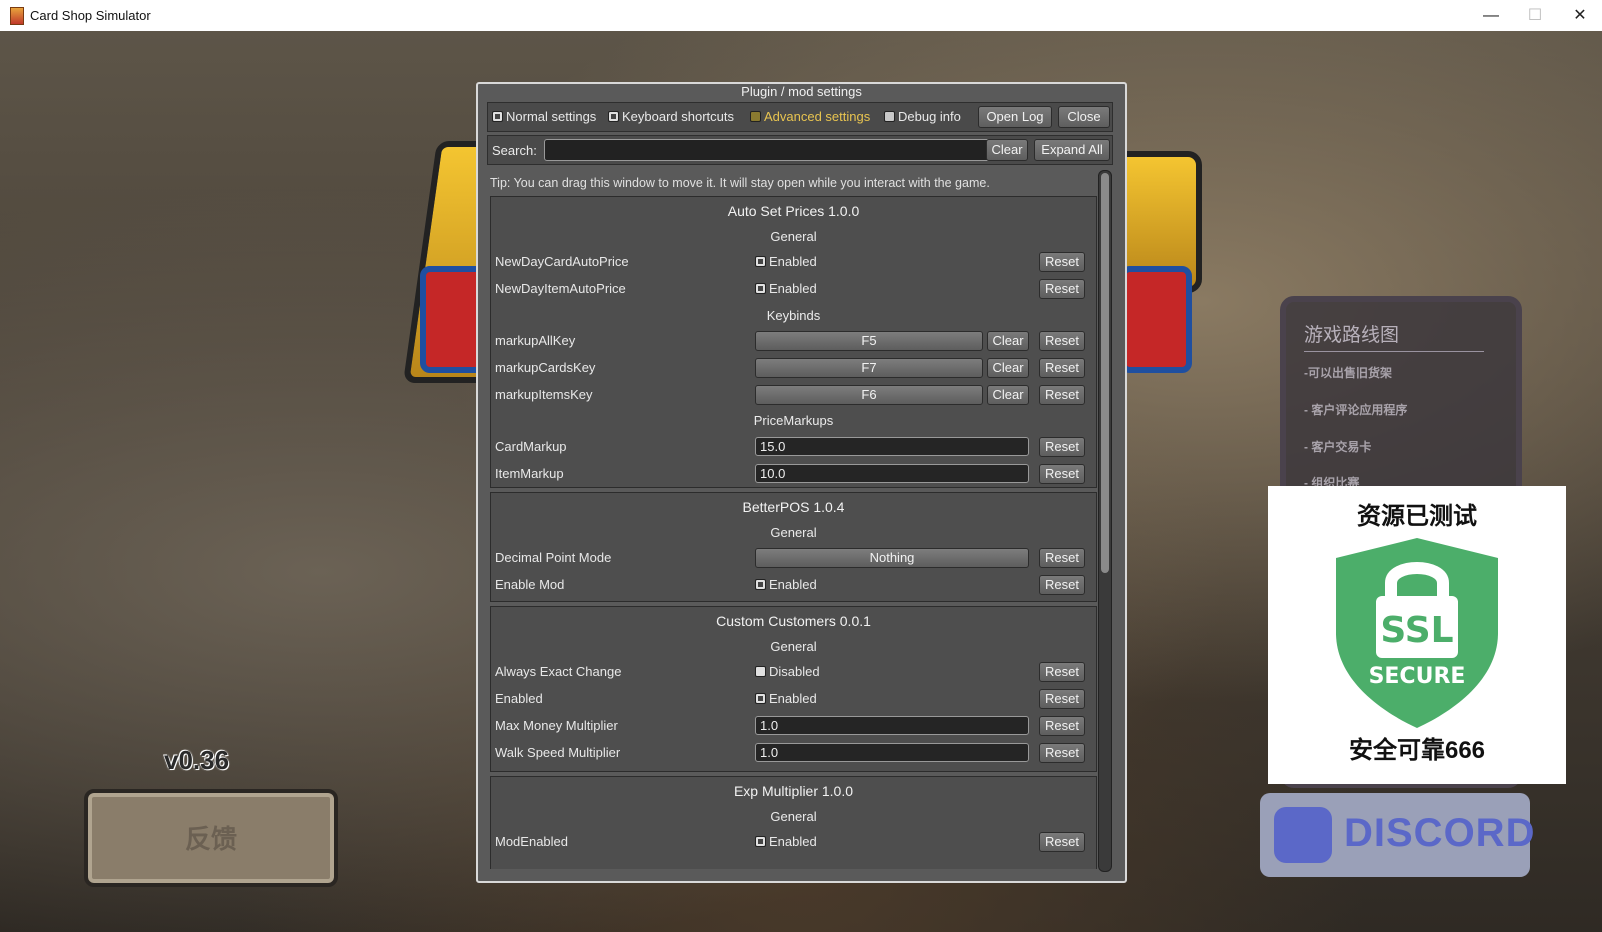 The image size is (1602, 932). What do you see at coordinates (560, 288) in the screenshot?
I see `setting-label: NewDayItemAutoPrice` at bounding box center [560, 288].